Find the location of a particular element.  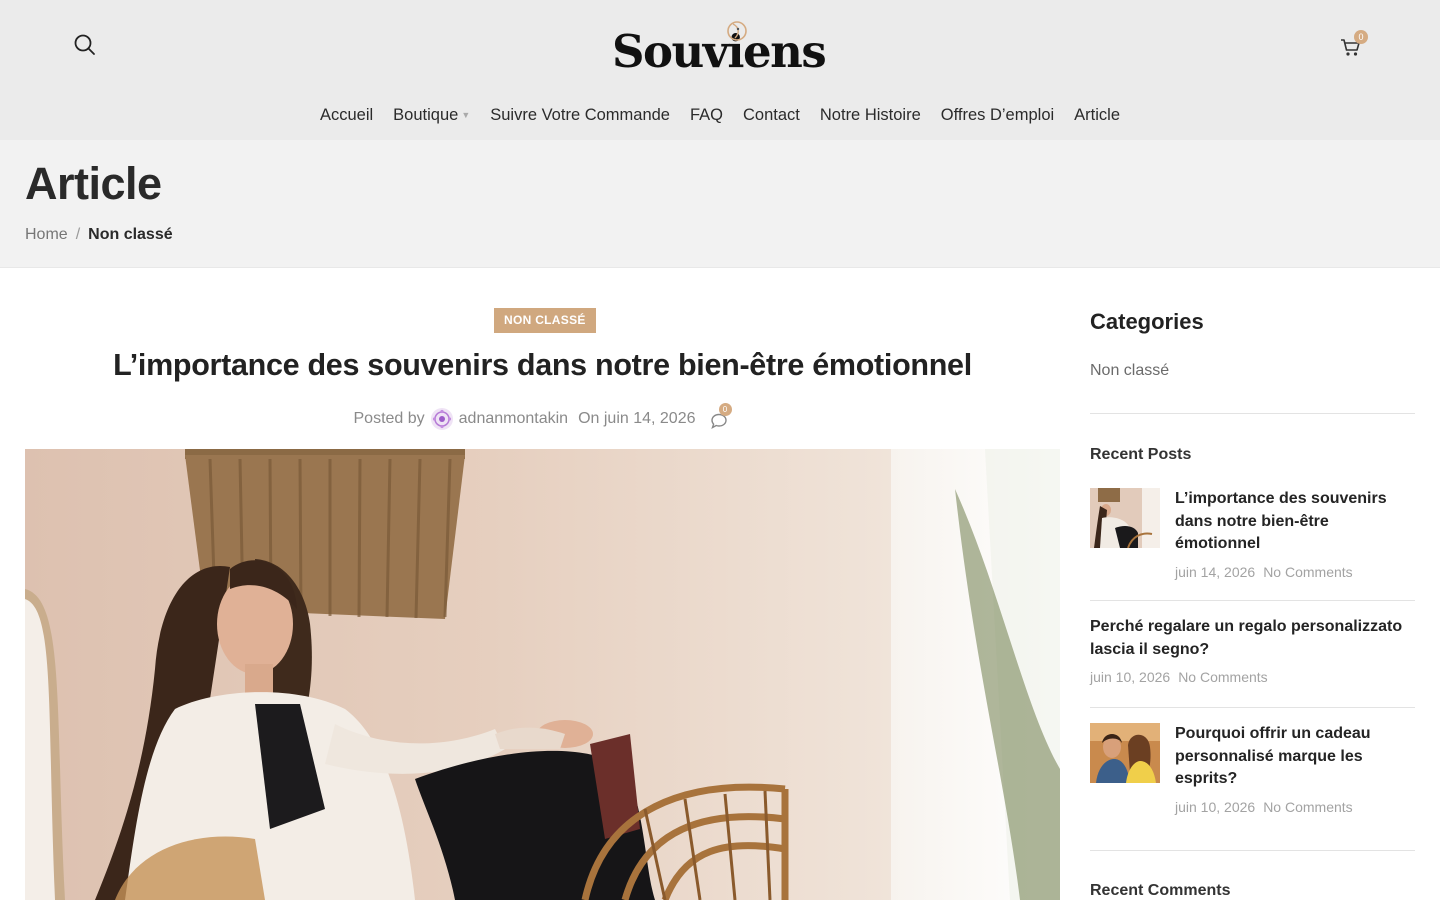

nav-item-boutique: Boutique ▼ is located at coordinates (431, 115).